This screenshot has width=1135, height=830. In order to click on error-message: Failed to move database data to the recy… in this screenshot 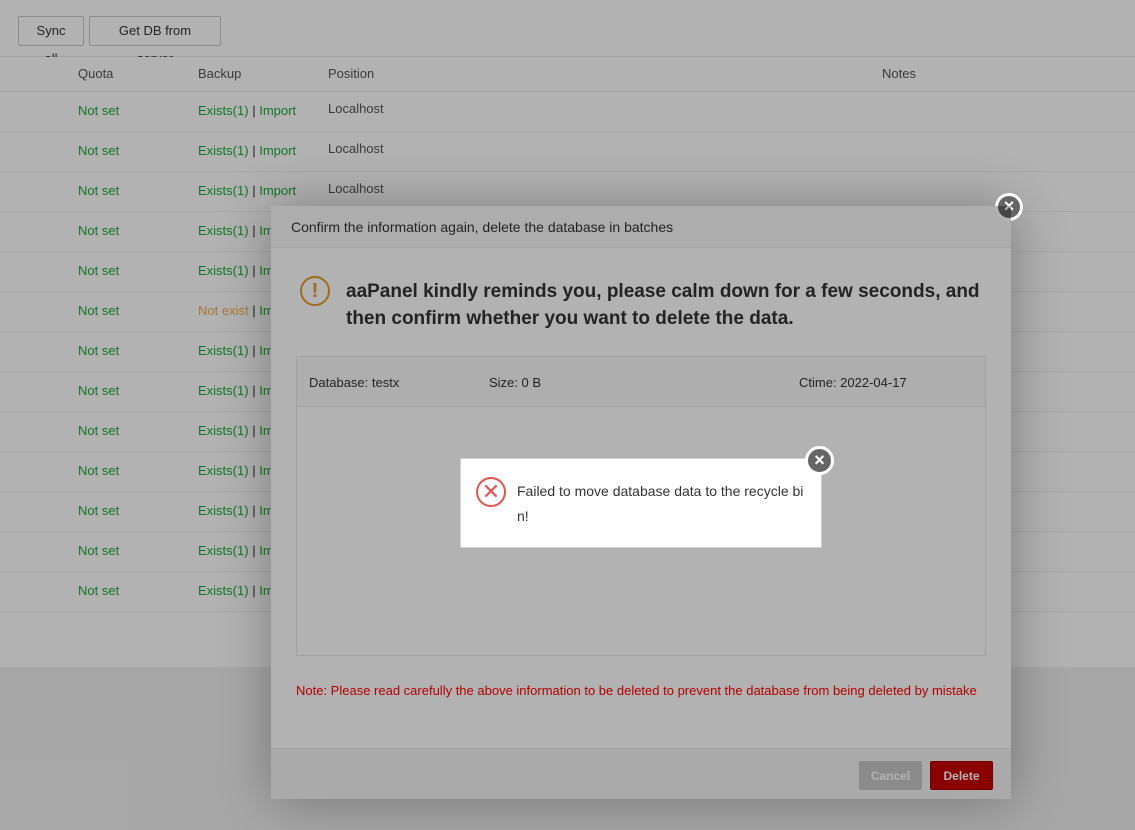, I will do `click(660, 503)`.